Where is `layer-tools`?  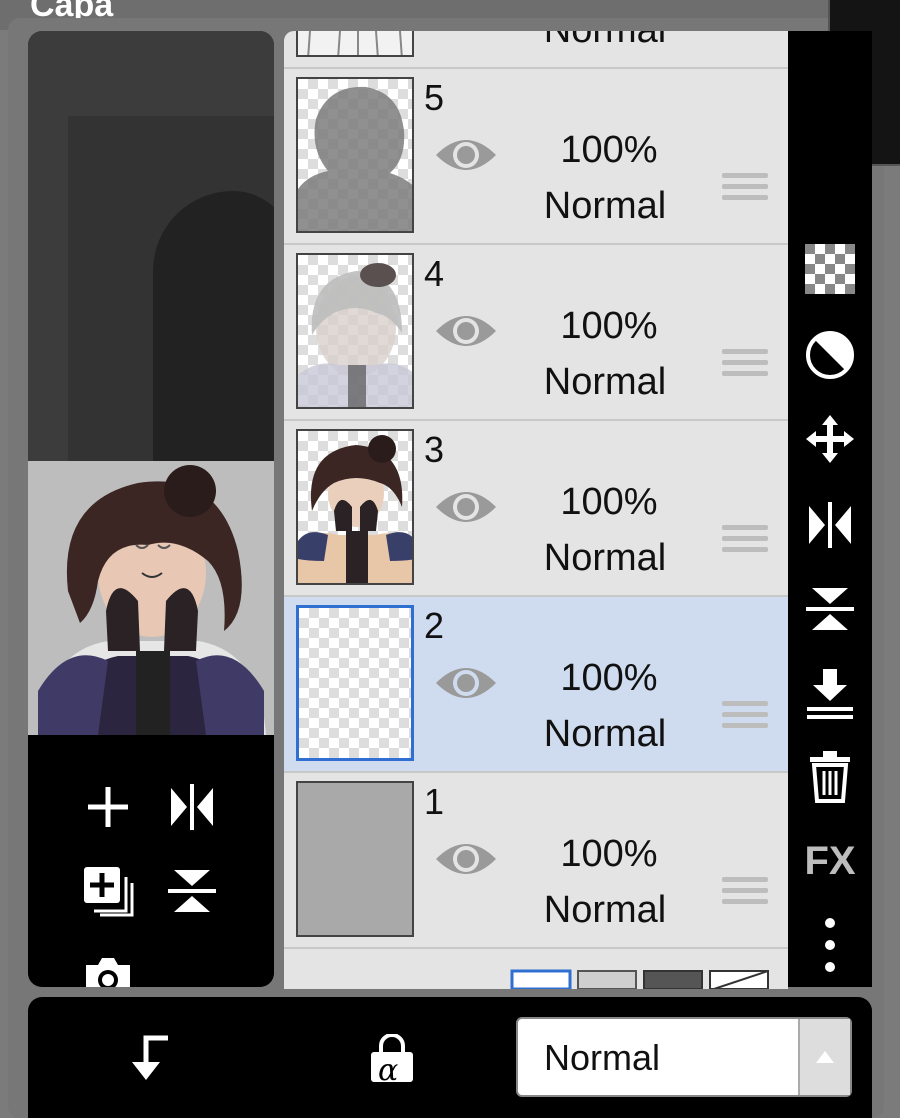
layer-tools is located at coordinates (151, 861).